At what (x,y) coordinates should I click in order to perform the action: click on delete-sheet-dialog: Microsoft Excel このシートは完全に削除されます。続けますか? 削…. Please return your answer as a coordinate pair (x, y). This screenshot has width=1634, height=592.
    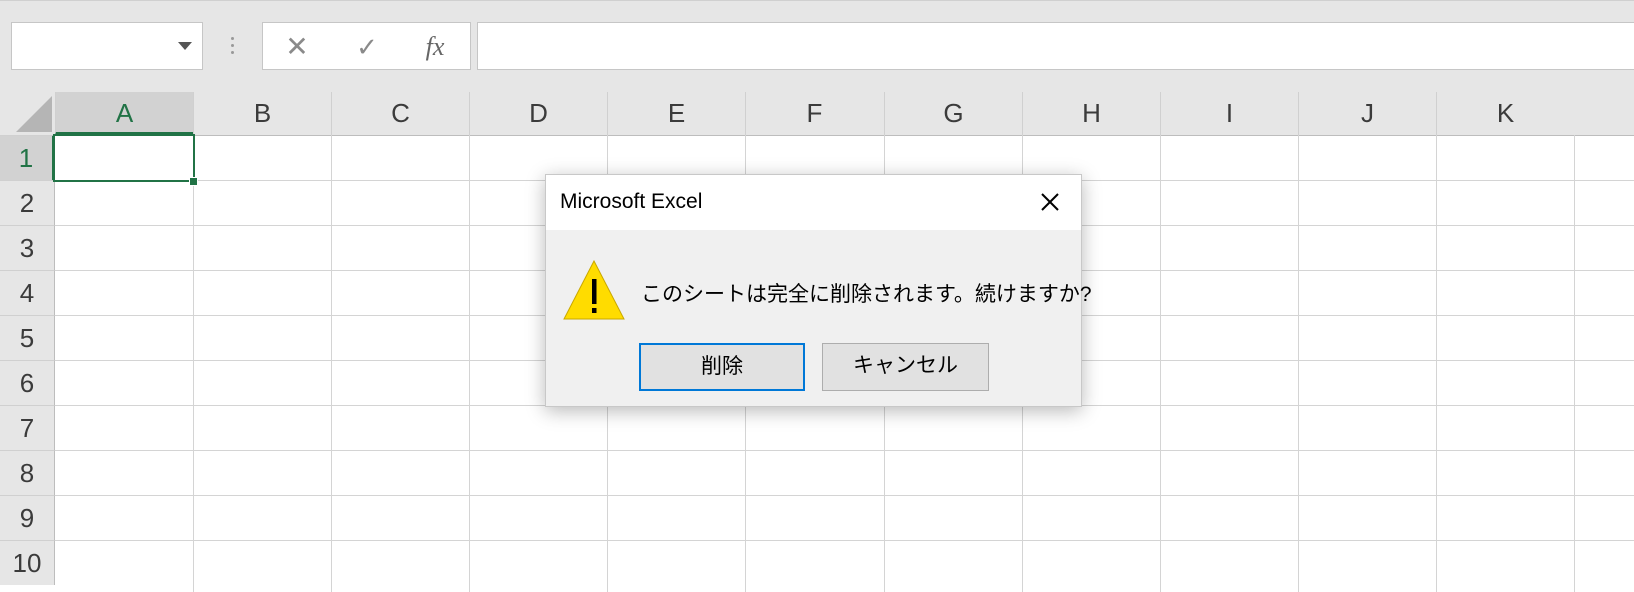
    Looking at the image, I should click on (818, 290).